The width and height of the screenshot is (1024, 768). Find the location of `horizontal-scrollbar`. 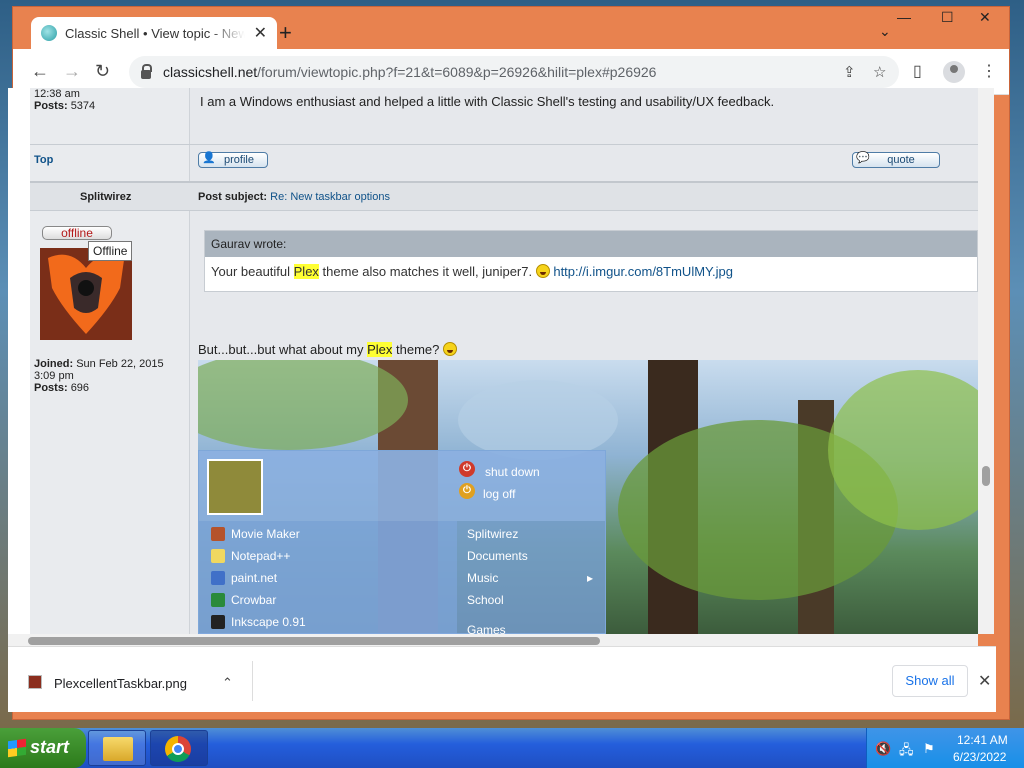

horizontal-scrollbar is located at coordinates (493, 640).